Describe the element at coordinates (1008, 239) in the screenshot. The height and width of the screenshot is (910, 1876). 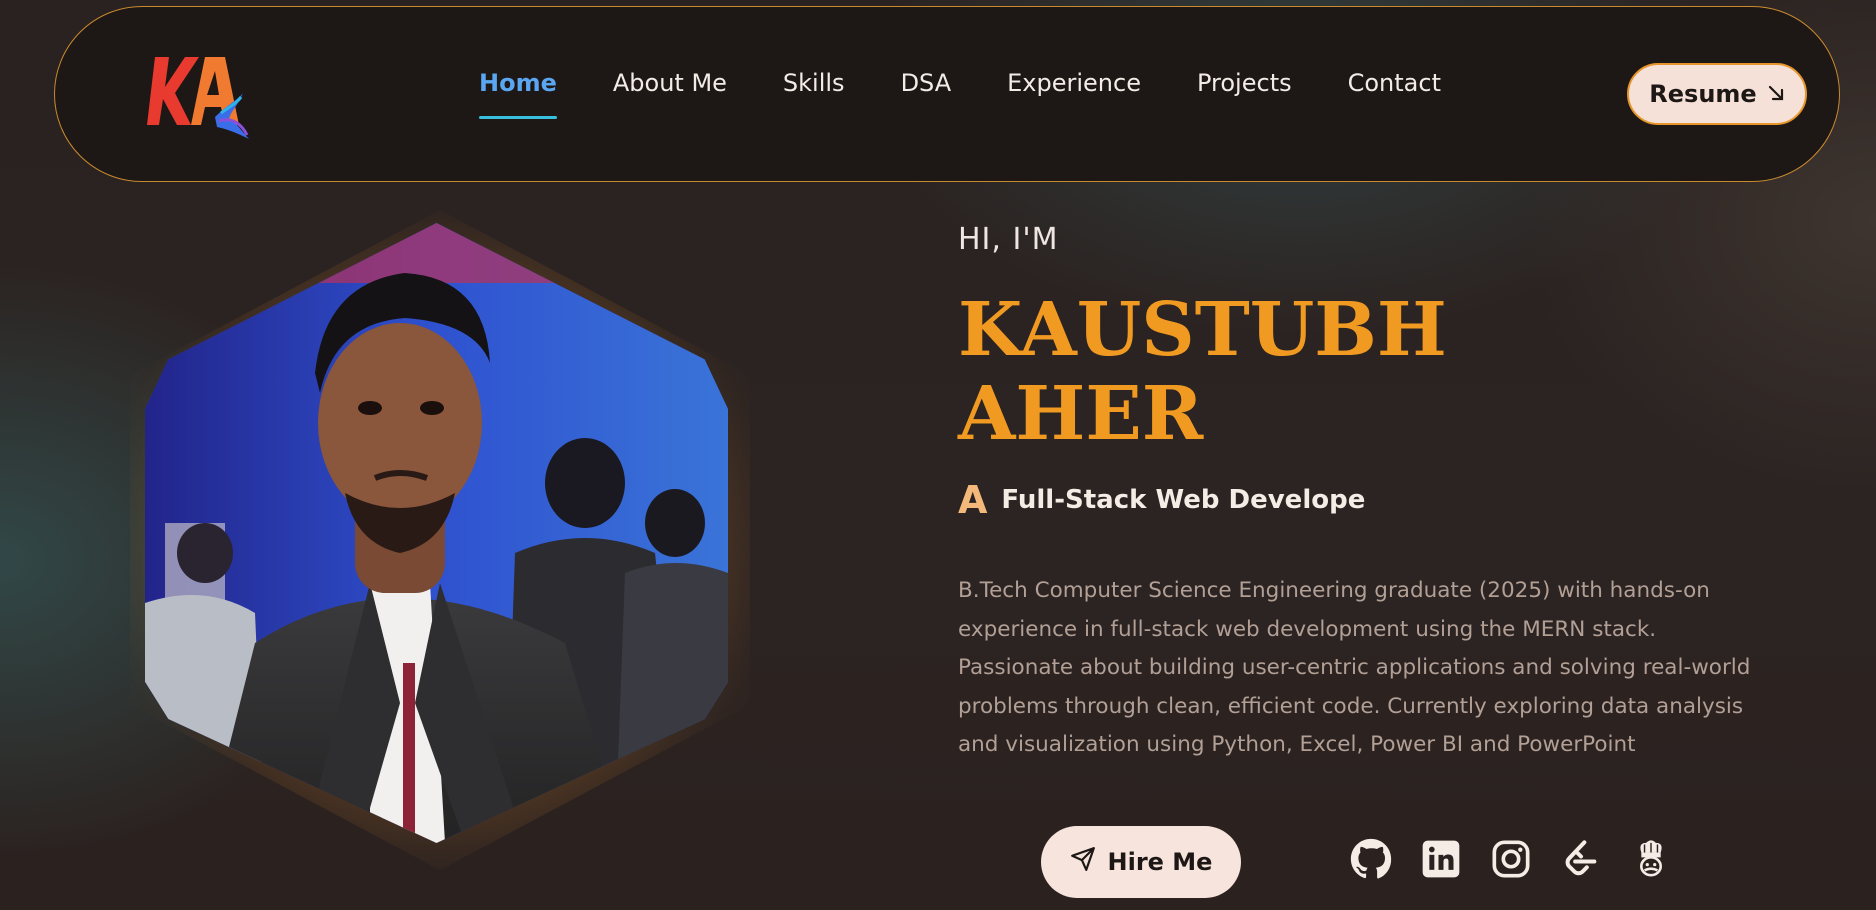
I see `greeting-text: HI, I'M` at that location.